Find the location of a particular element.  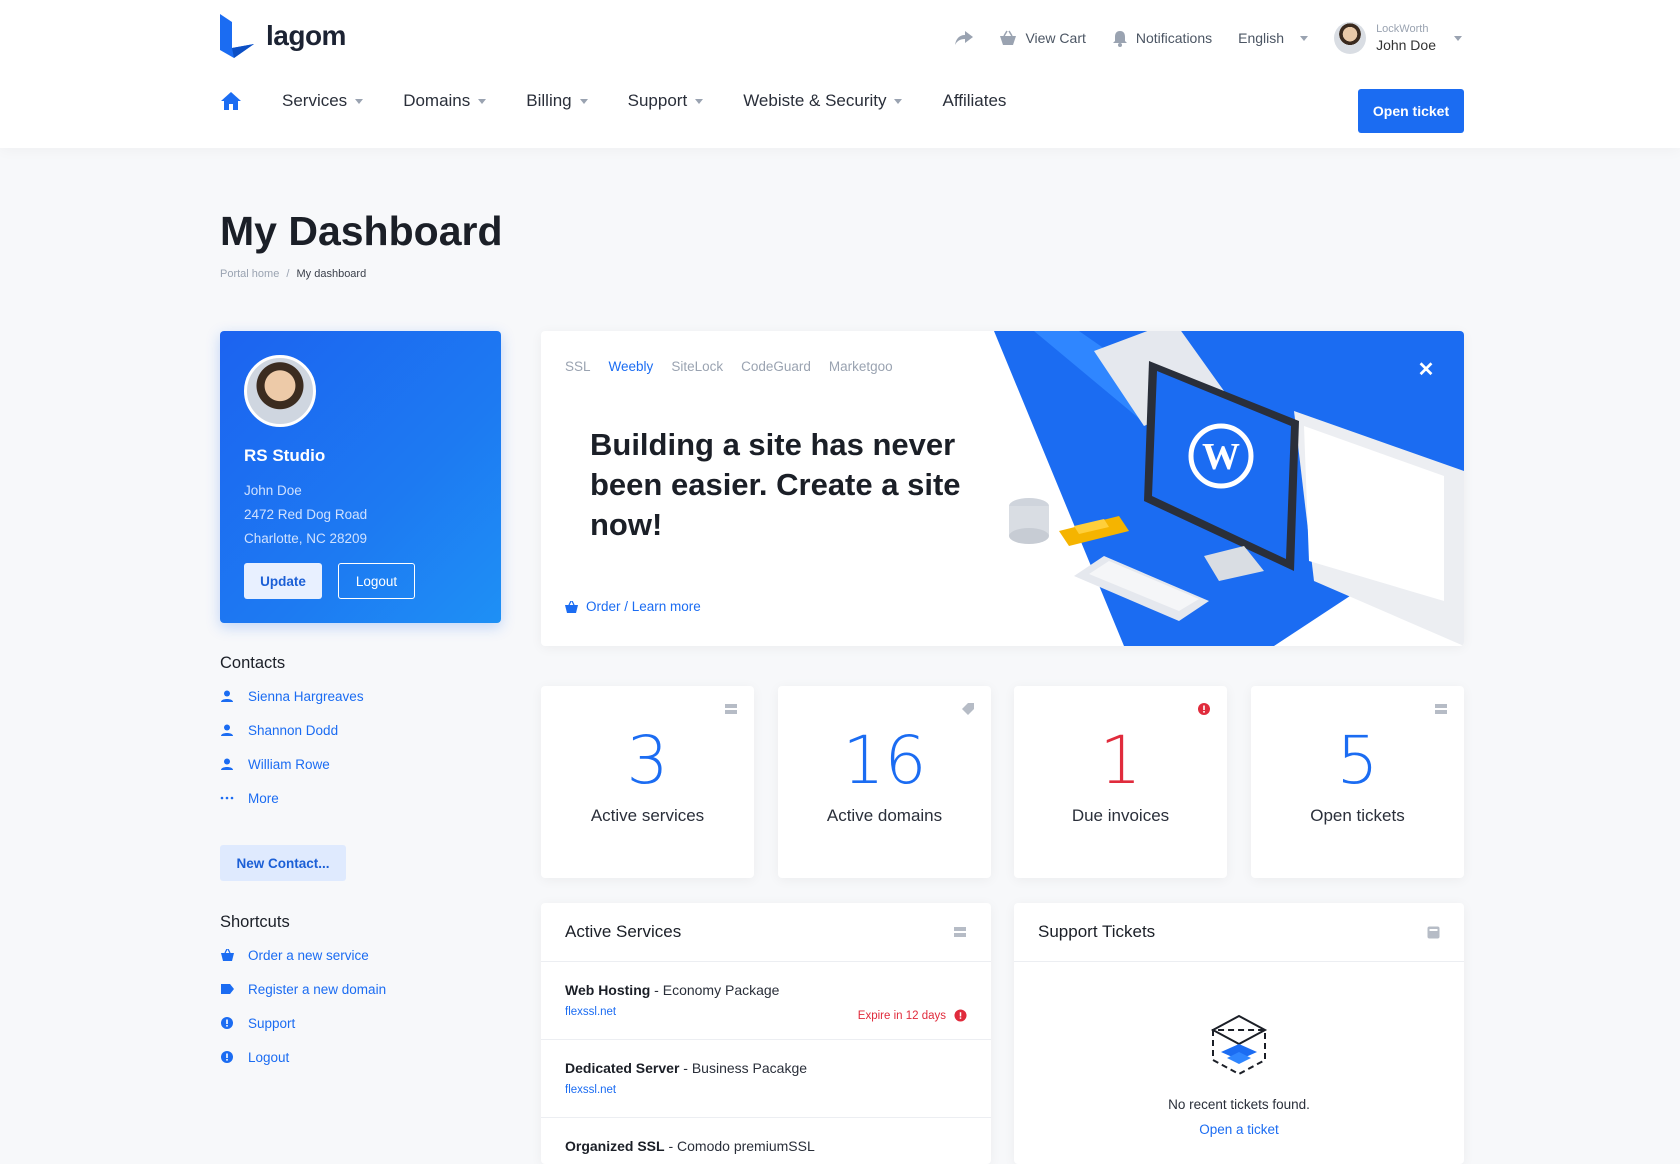

tab-marketgoo: Marketgoo is located at coordinates (861, 366).